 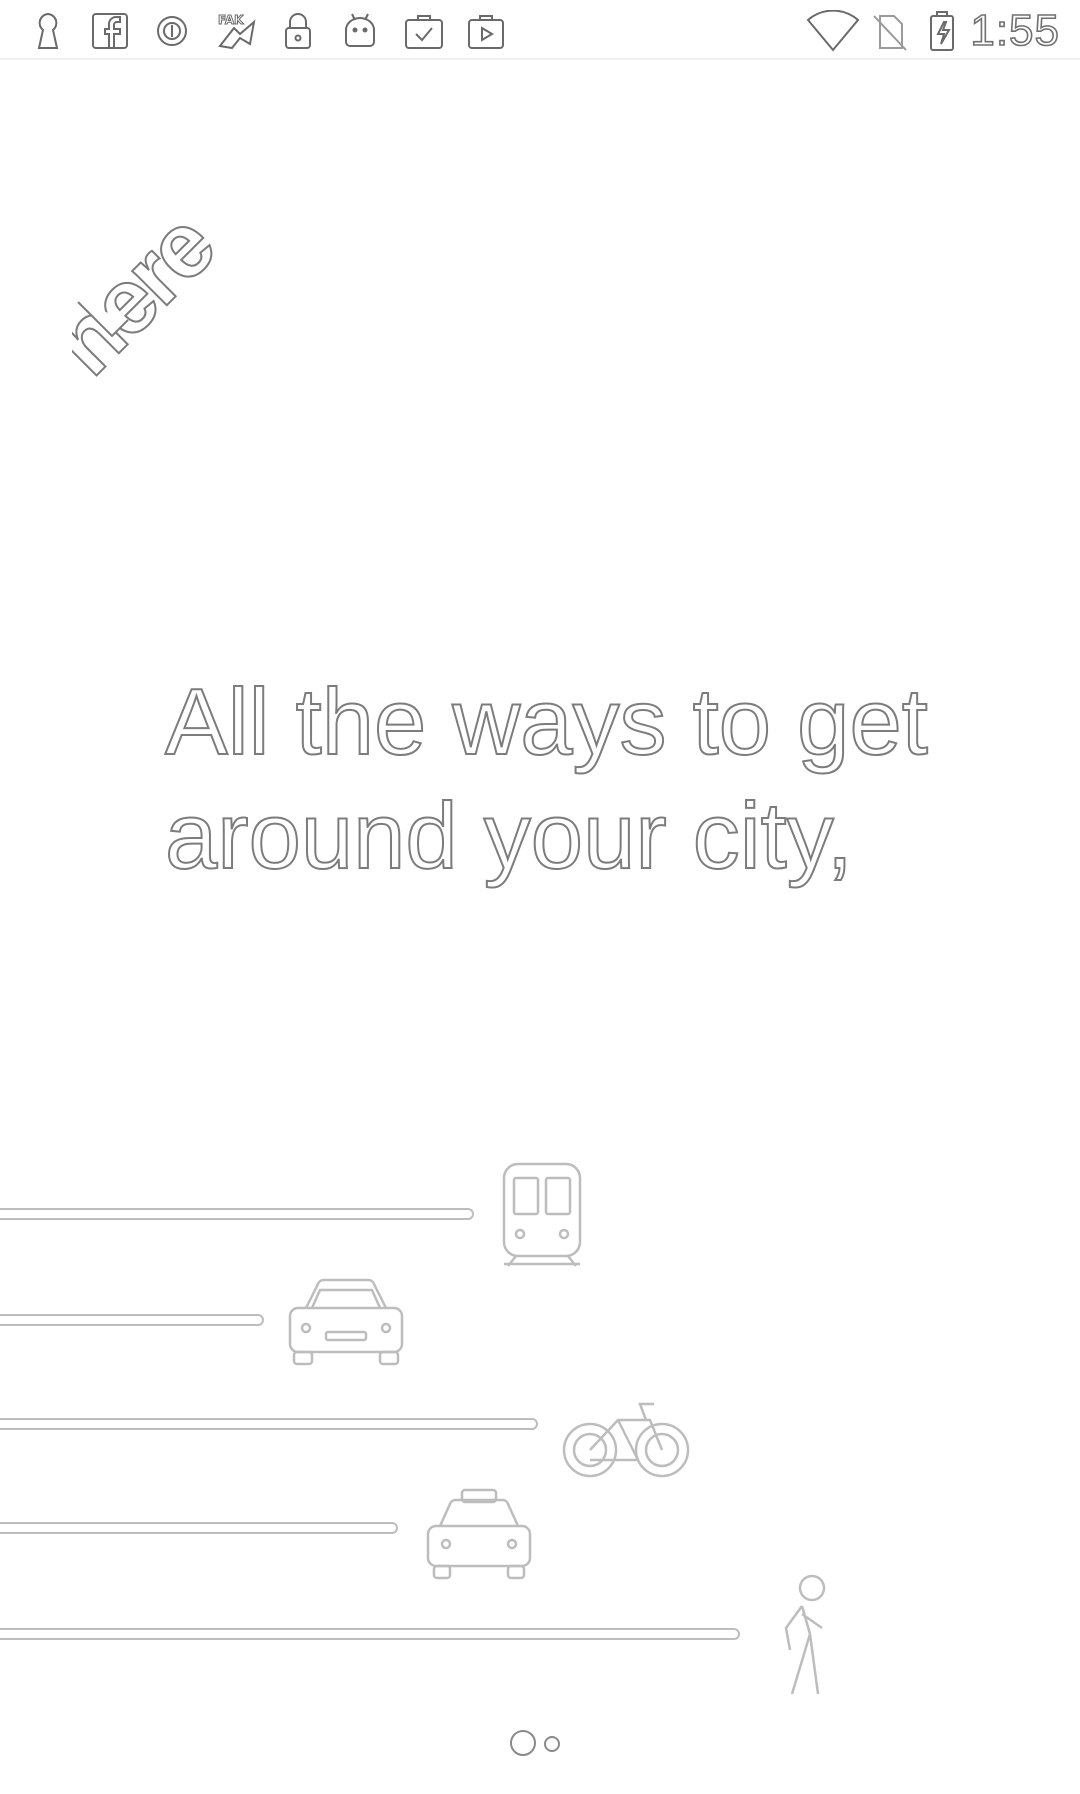 What do you see at coordinates (890, 31) in the screenshot?
I see `no-sim-icon` at bounding box center [890, 31].